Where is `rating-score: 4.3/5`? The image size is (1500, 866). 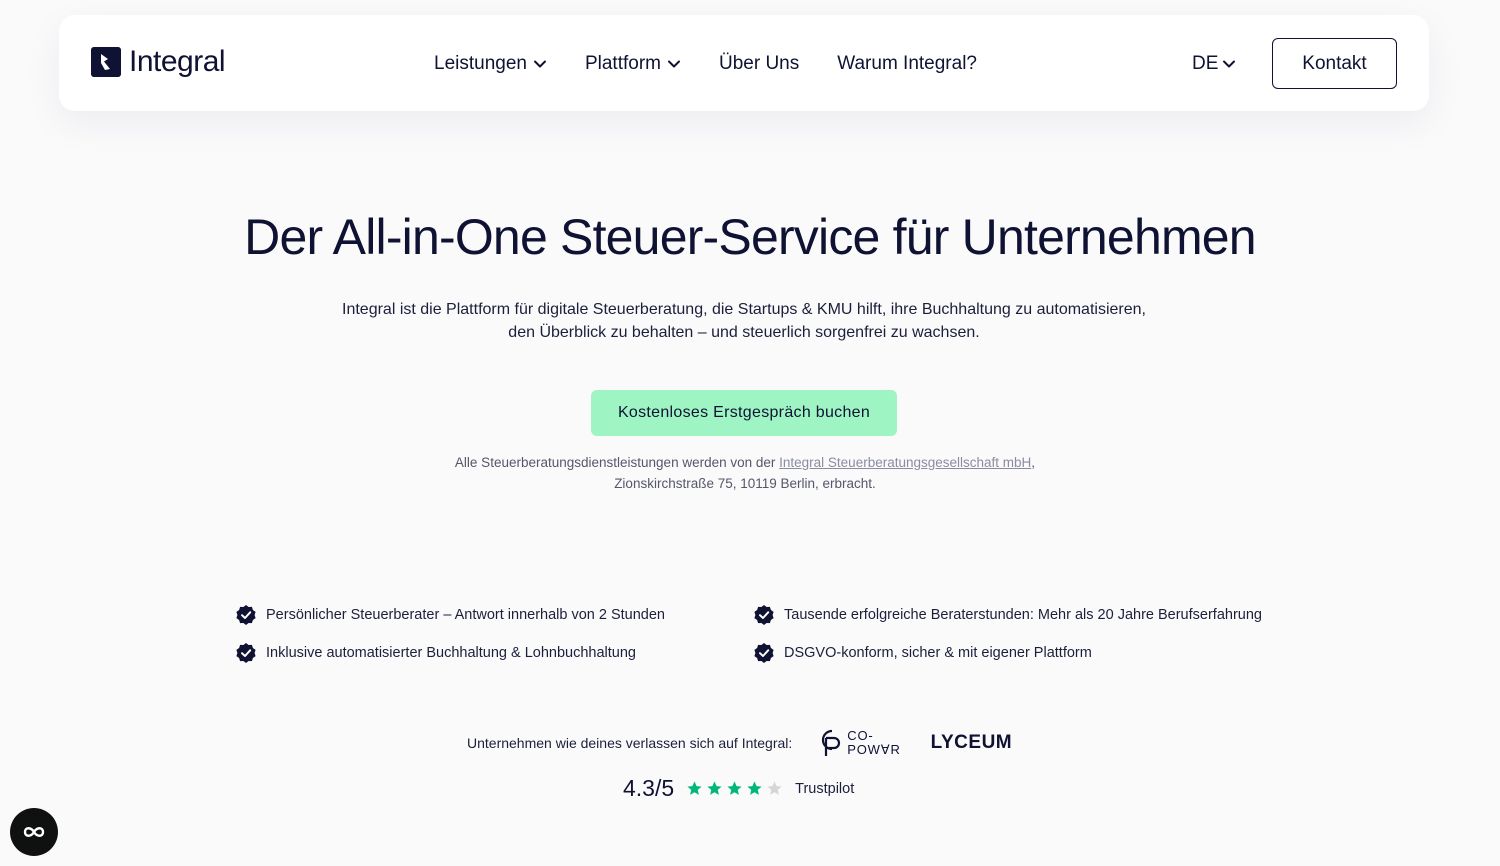
rating-score: 4.3/5 is located at coordinates (649, 788).